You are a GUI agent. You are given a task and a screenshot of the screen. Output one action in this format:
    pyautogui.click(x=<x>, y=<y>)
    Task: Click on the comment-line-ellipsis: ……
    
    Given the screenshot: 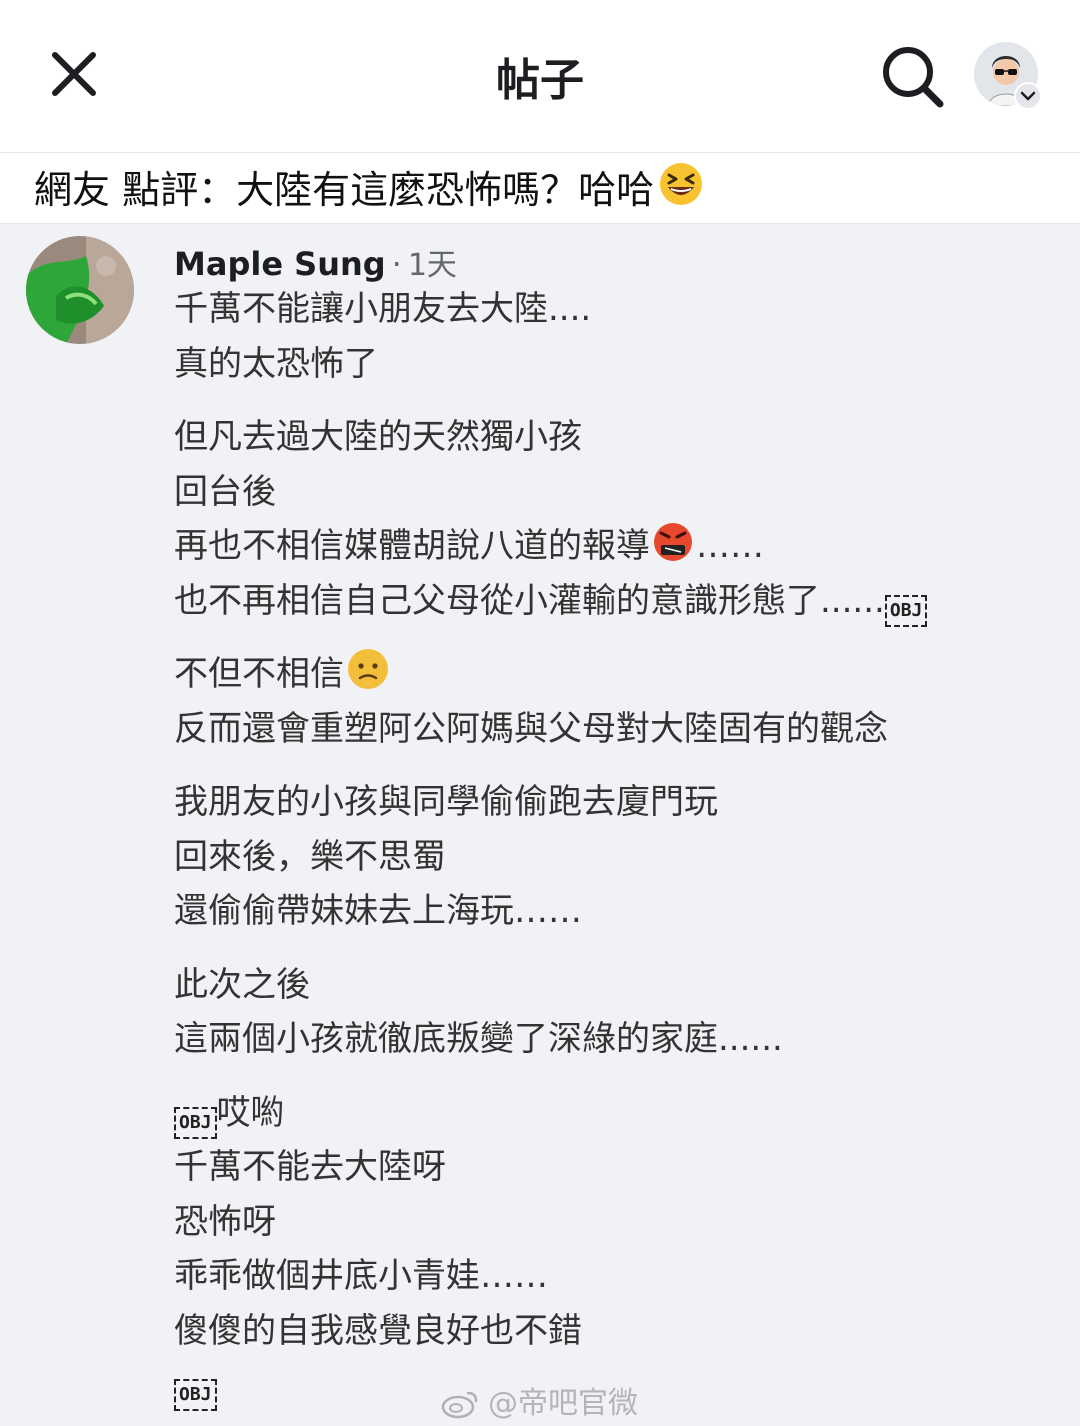 What is the action you would take?
    pyautogui.click(x=730, y=546)
    